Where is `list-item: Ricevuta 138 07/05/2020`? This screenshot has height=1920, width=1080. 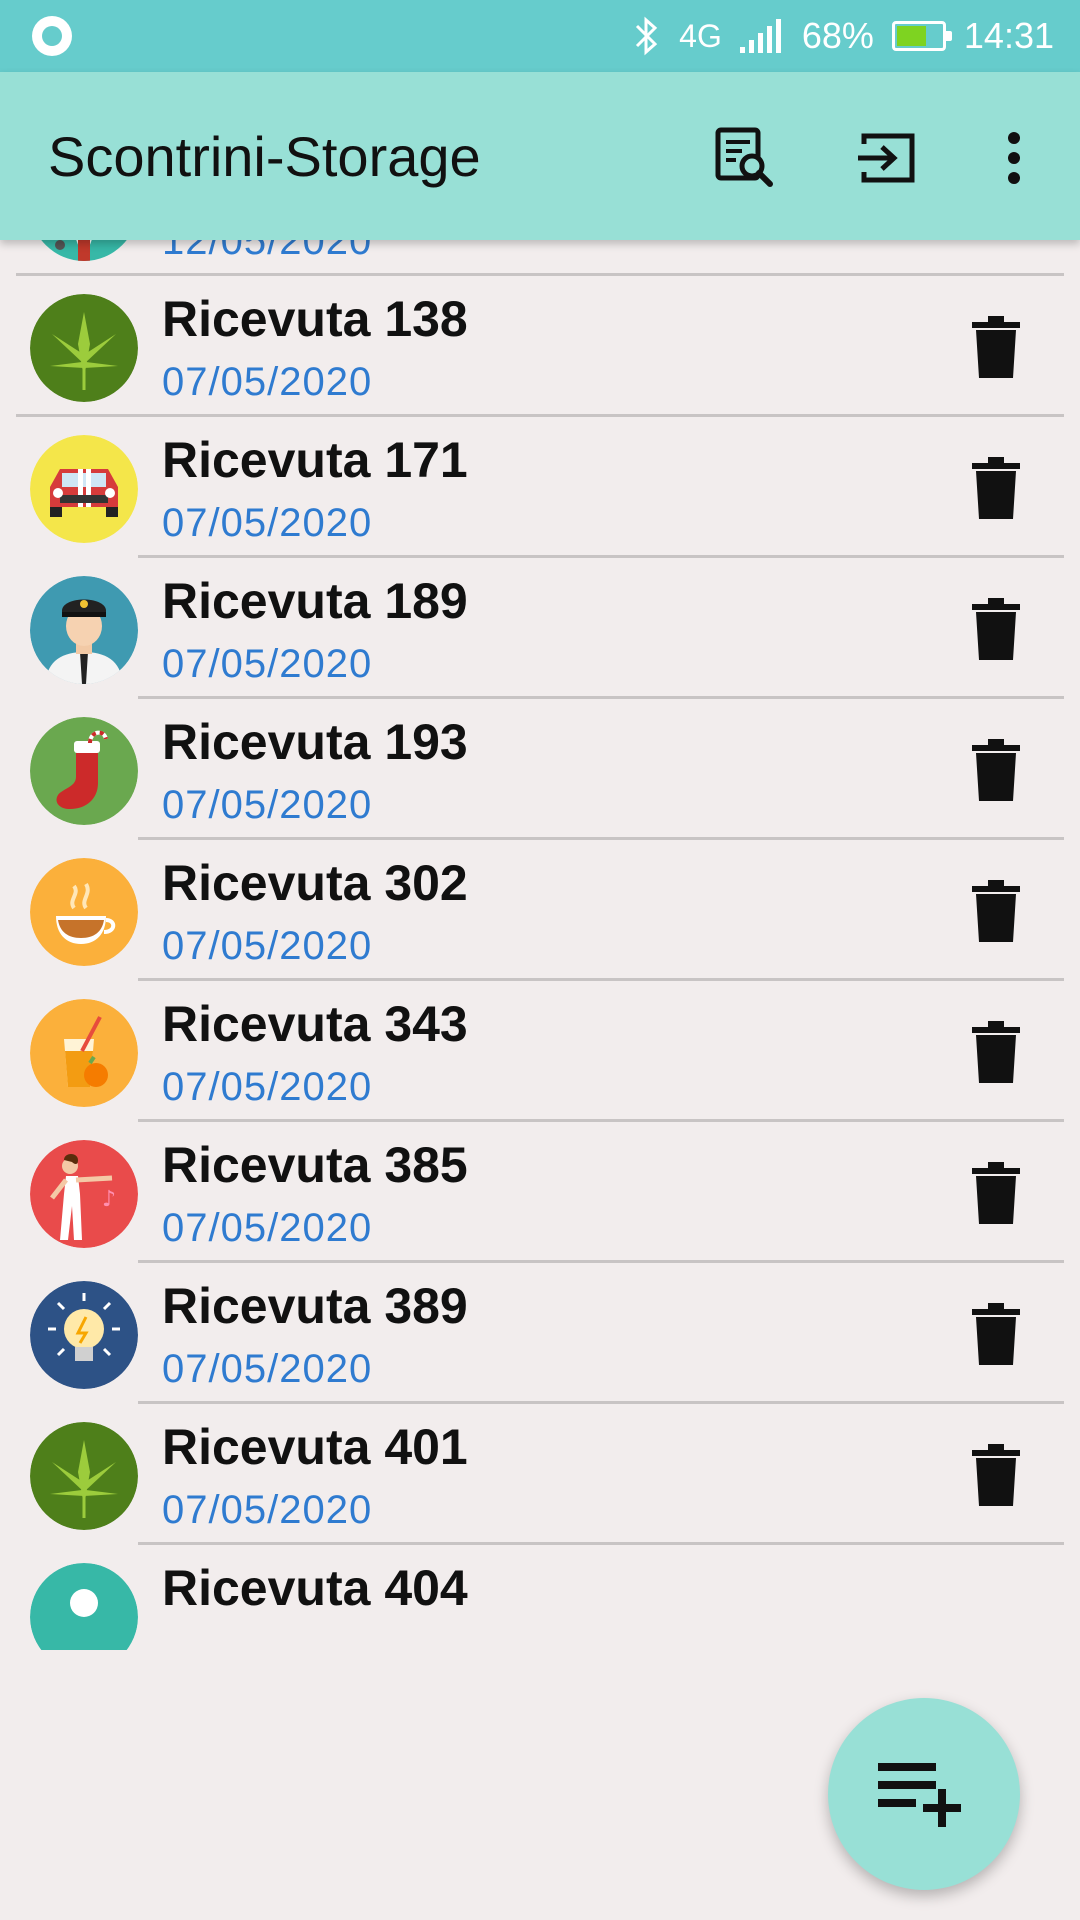
list-item: Ricevuta 138 07/05/2020 is located at coordinates (540, 346).